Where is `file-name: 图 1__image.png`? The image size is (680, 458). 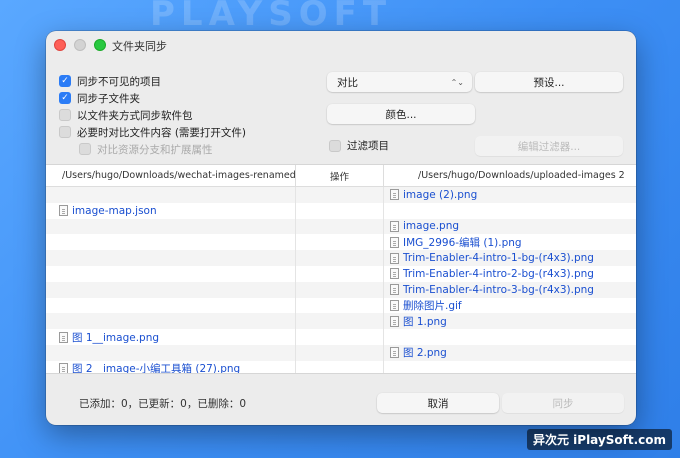
file-name: 图 1__image.png is located at coordinates (116, 337).